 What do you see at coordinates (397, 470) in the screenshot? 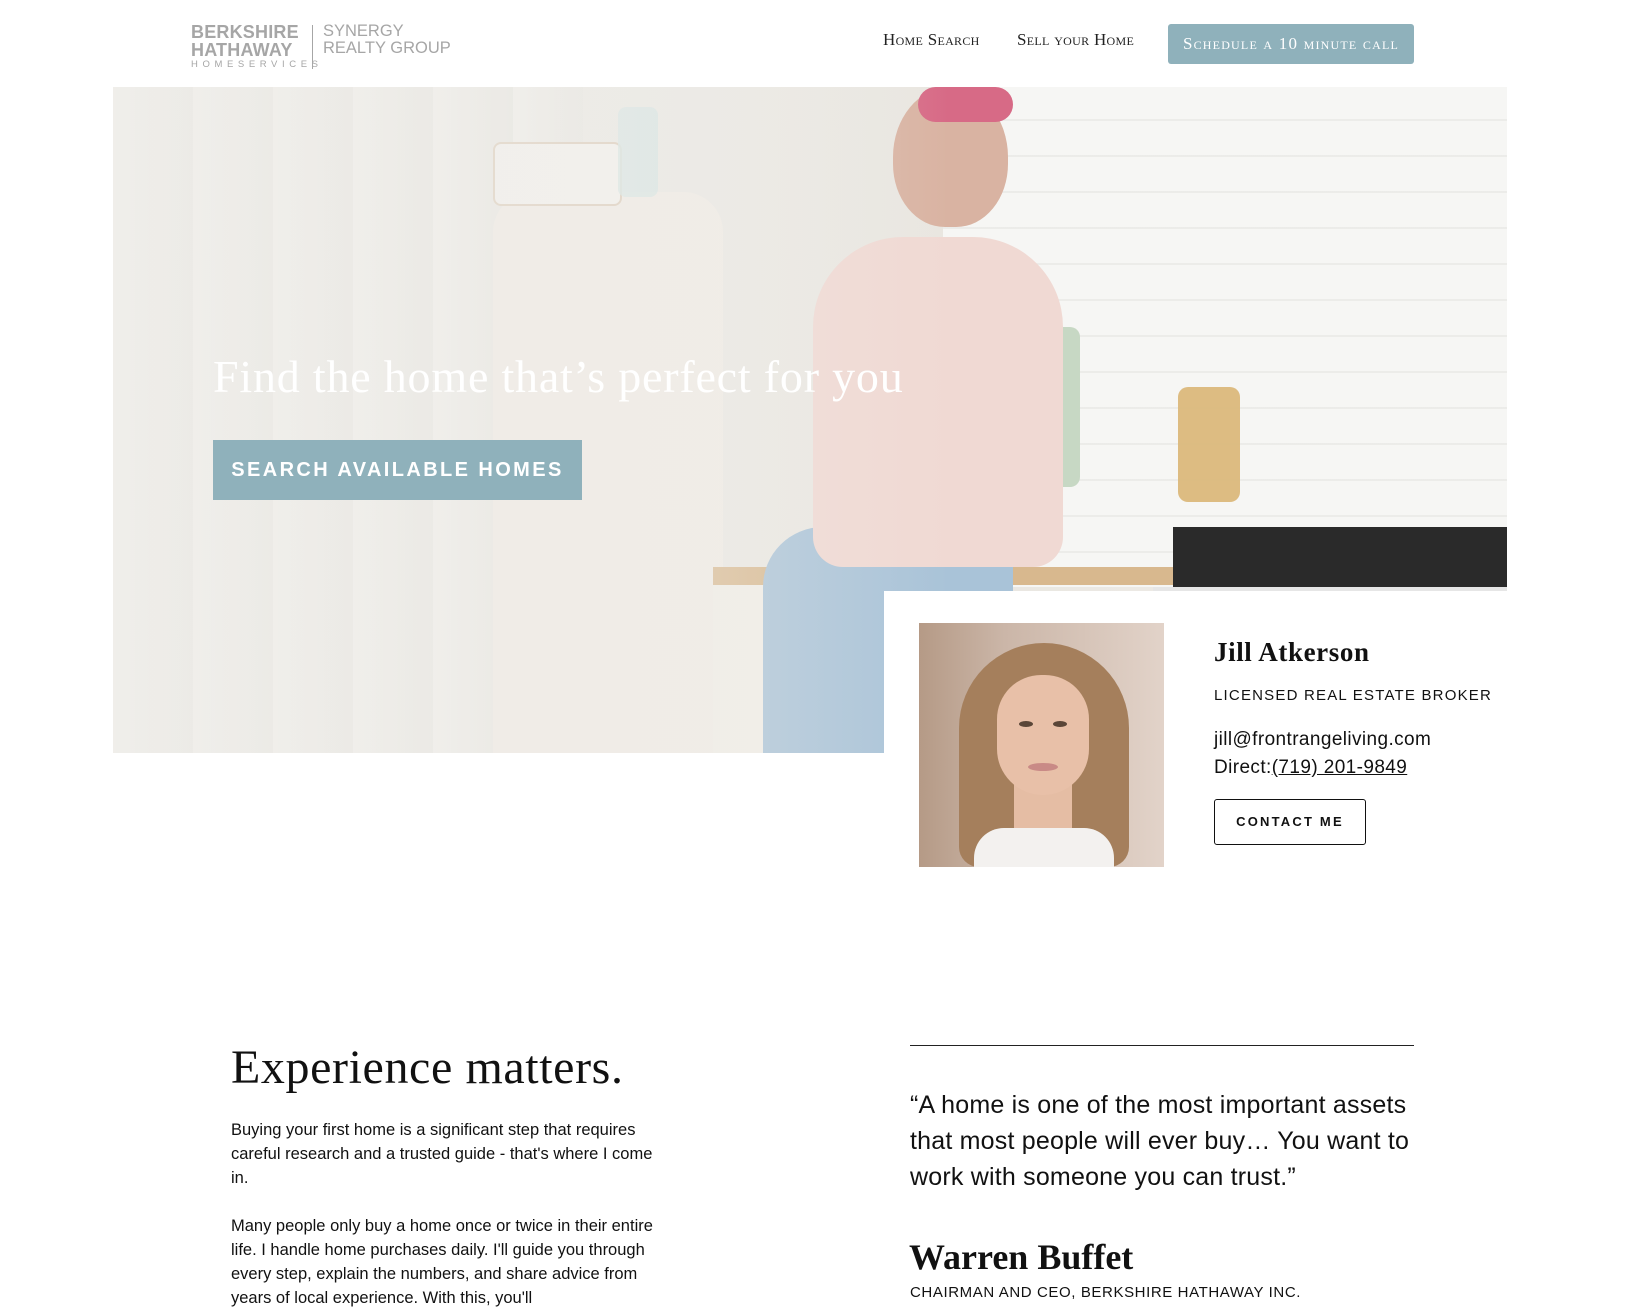
I see `search-homes-button: SEARCH AVAILABLE HOMES` at bounding box center [397, 470].